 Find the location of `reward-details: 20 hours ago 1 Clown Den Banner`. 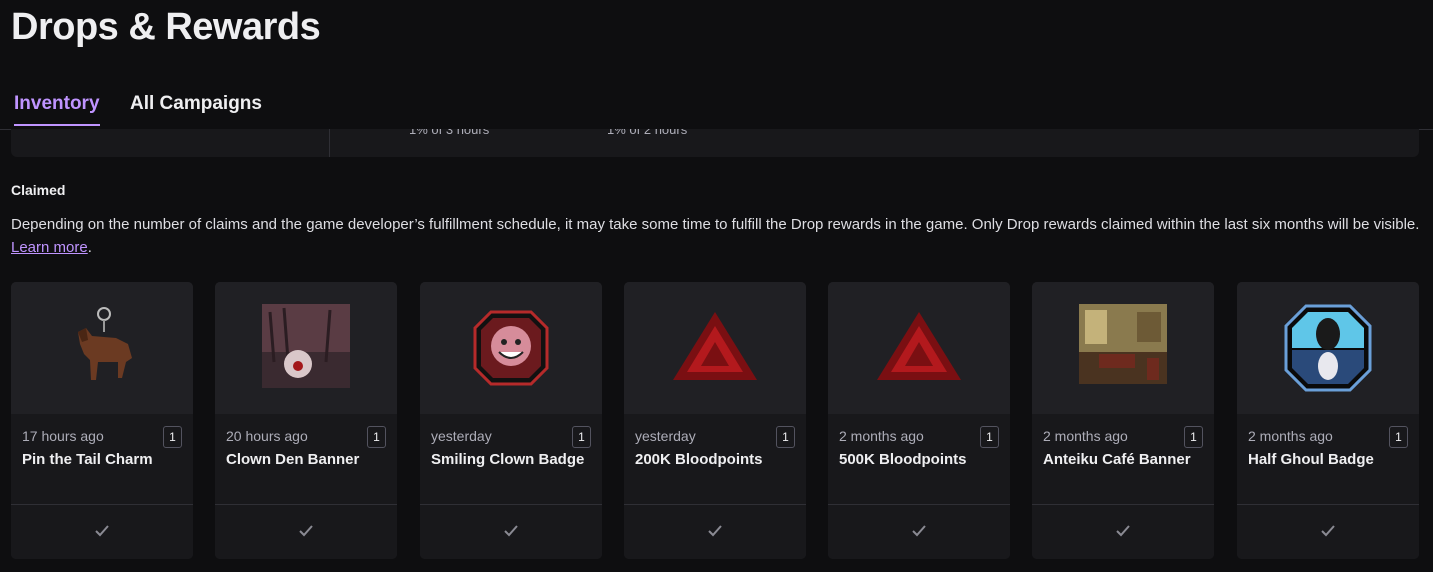

reward-details: 20 hours ago 1 Clown Den Banner is located at coordinates (306, 459).